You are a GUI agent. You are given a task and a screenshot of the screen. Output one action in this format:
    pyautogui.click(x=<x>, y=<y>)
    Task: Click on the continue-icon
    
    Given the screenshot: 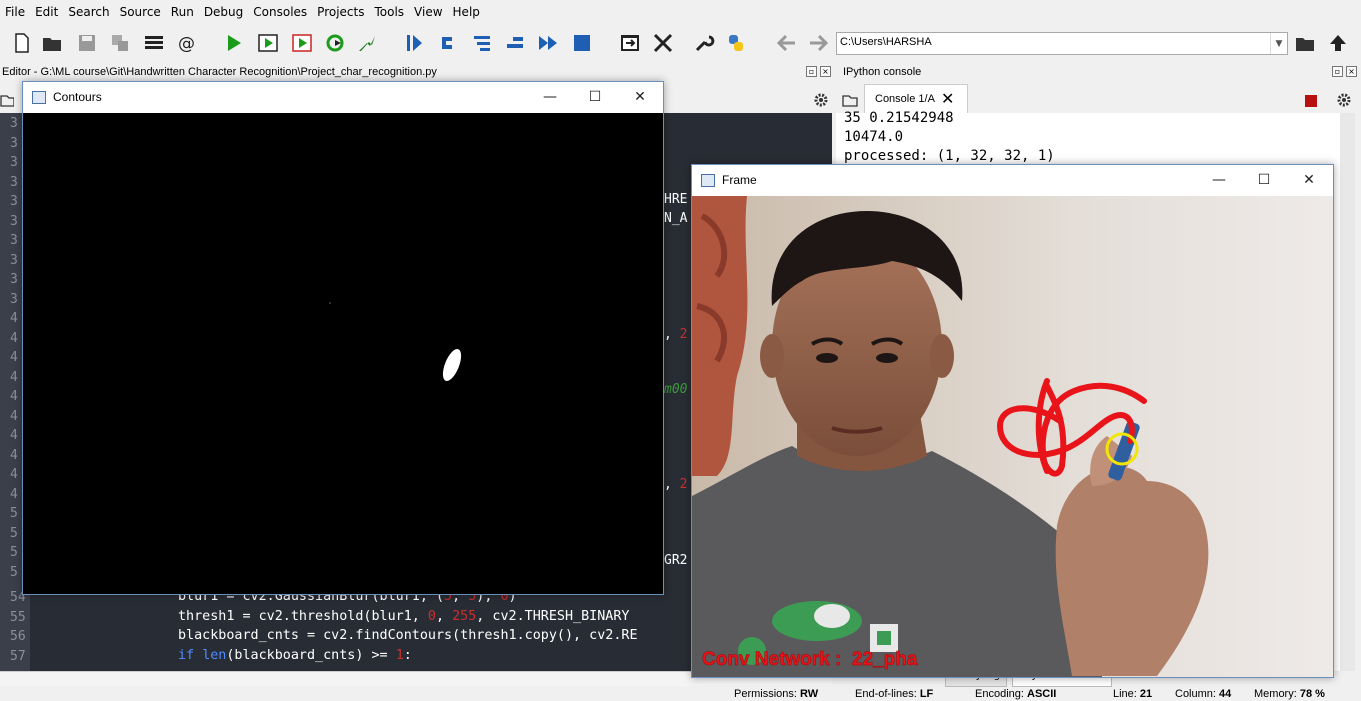 What is the action you would take?
    pyautogui.click(x=548, y=43)
    